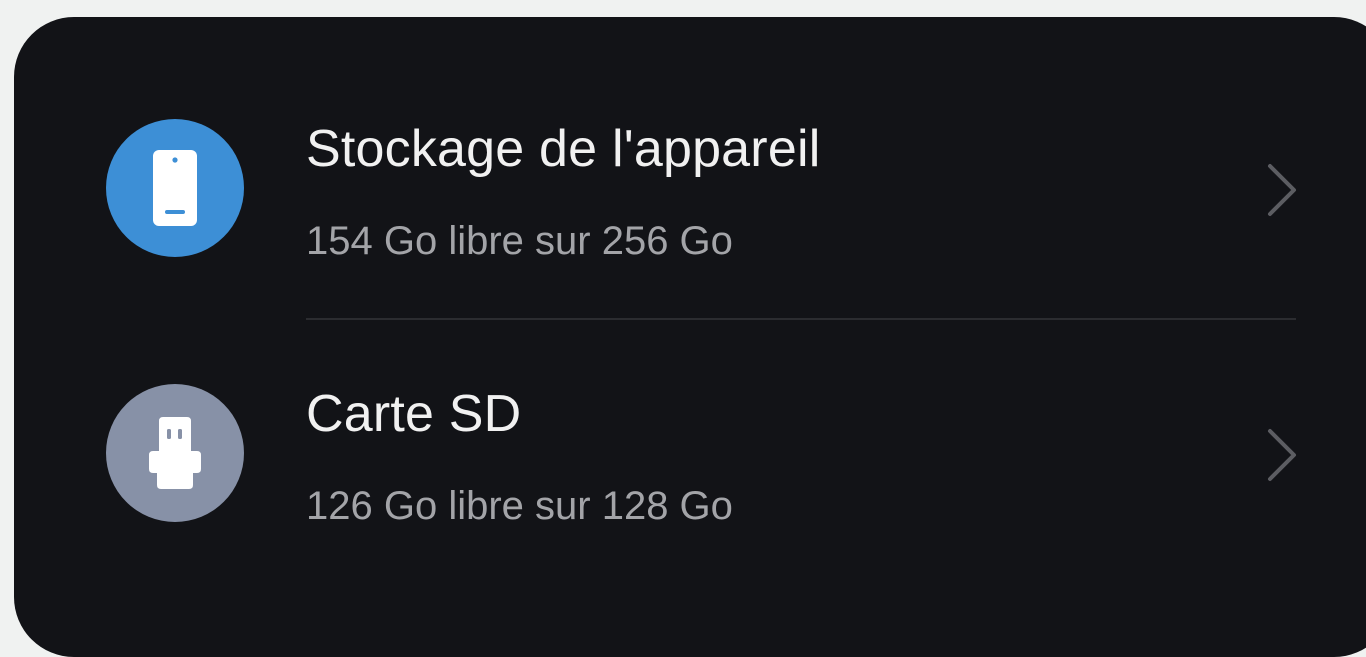  I want to click on phone-icon, so click(175, 188).